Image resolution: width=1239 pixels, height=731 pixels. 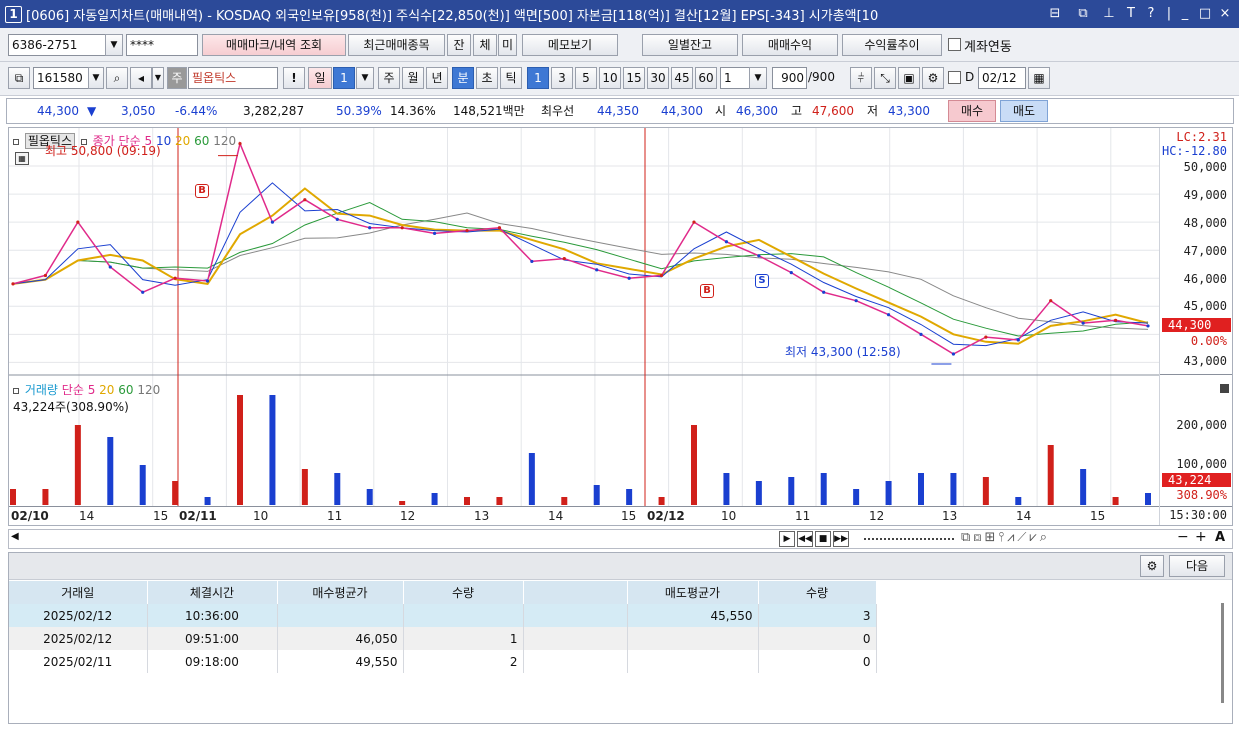 What do you see at coordinates (117, 78) in the screenshot?
I see `search-icon: ⌕` at bounding box center [117, 78].